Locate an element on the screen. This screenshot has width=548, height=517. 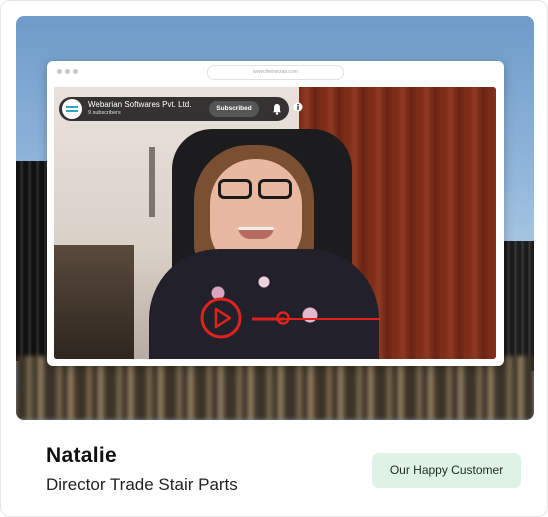
subscribed-button: Subscribed is located at coordinates (234, 109).